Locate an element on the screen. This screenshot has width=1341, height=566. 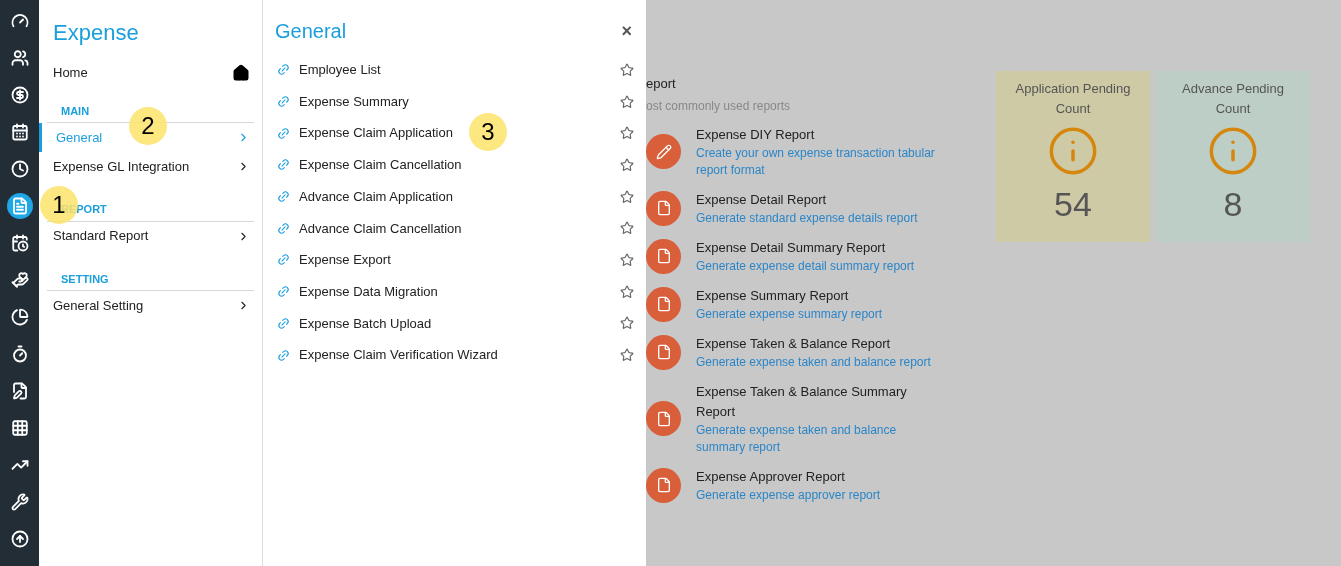
submenu-item: Expense Data Migration is located at coordinates (459, 291).